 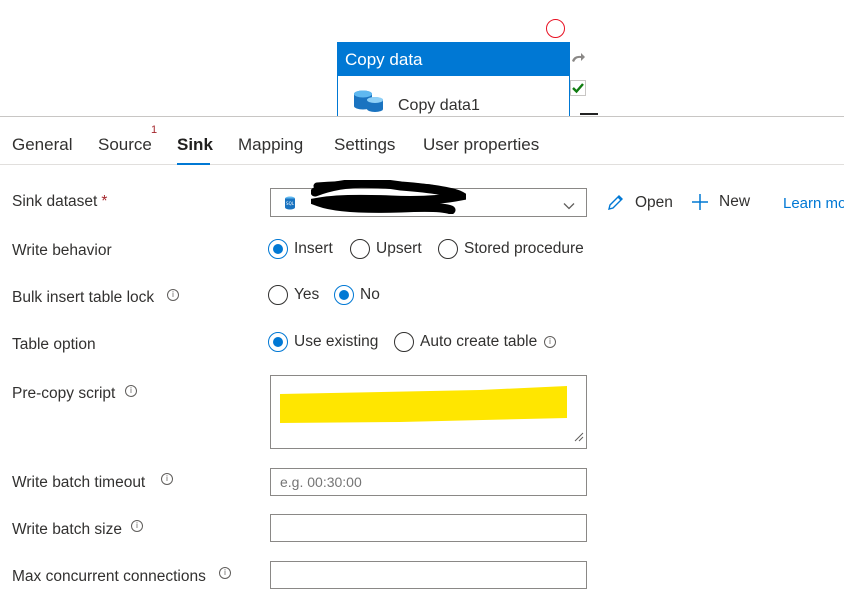 What do you see at coordinates (615, 202) in the screenshot?
I see `pencil-icon` at bounding box center [615, 202].